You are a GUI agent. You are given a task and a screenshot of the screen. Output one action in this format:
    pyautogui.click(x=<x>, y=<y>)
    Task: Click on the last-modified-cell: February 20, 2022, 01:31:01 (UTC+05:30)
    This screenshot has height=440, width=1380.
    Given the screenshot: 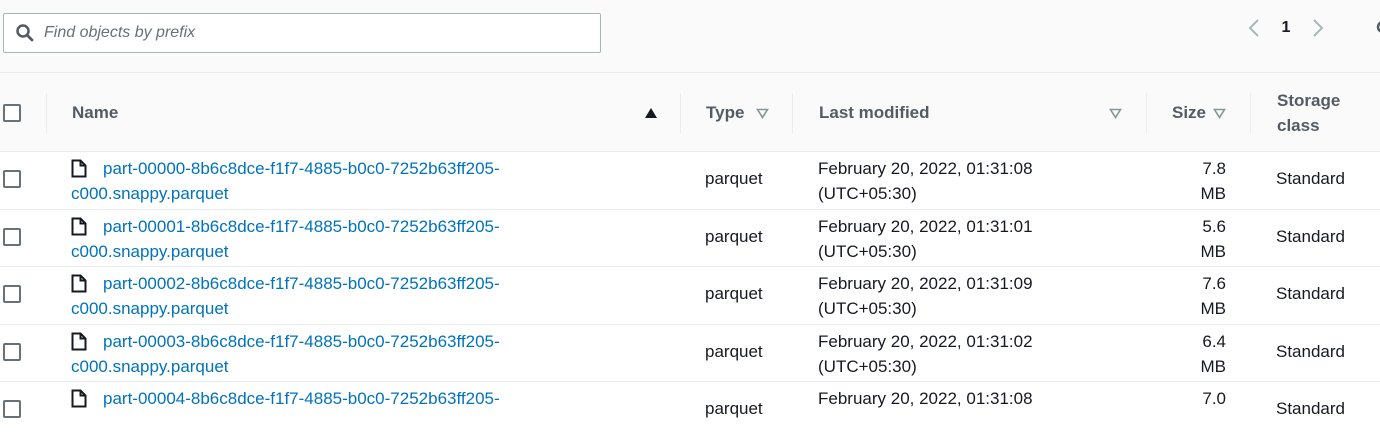 What is the action you would take?
    pyautogui.click(x=925, y=239)
    